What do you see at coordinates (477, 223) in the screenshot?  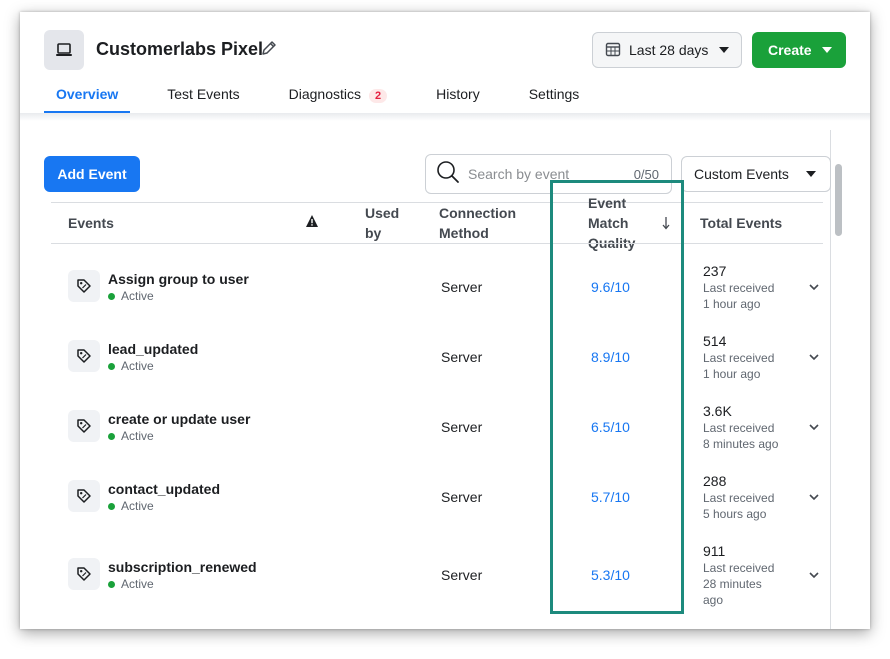 I see `col-header-connection-method: Connection Method` at bounding box center [477, 223].